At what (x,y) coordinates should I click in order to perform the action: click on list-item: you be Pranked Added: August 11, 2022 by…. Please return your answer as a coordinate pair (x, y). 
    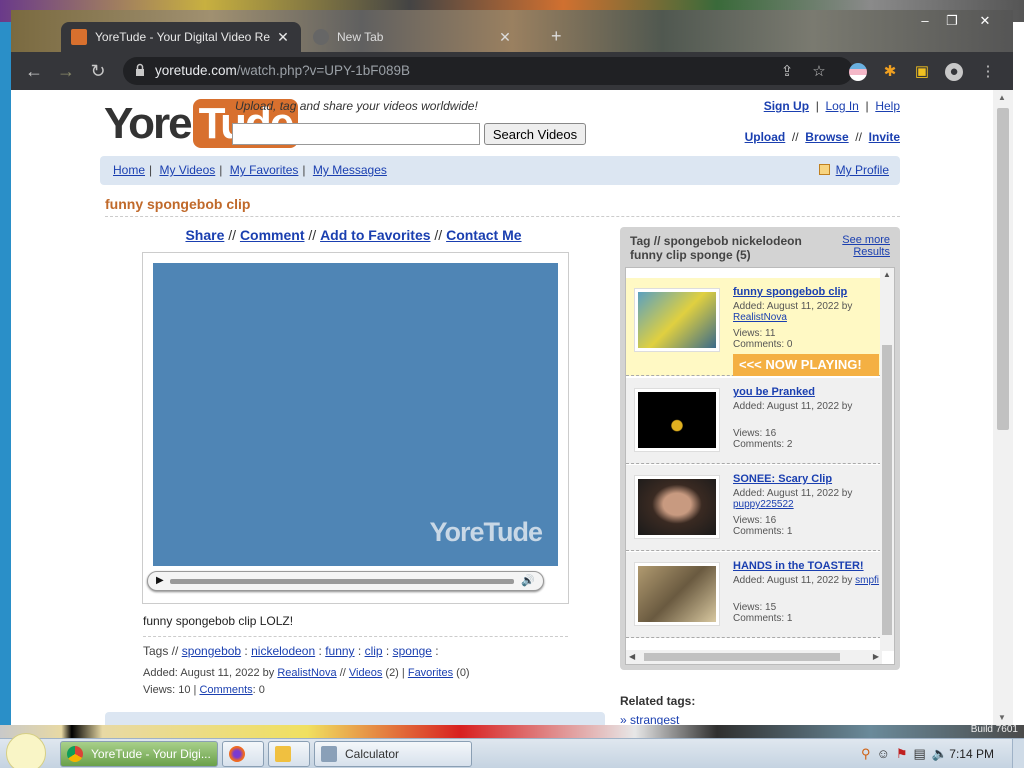
    Looking at the image, I should click on (753, 421).